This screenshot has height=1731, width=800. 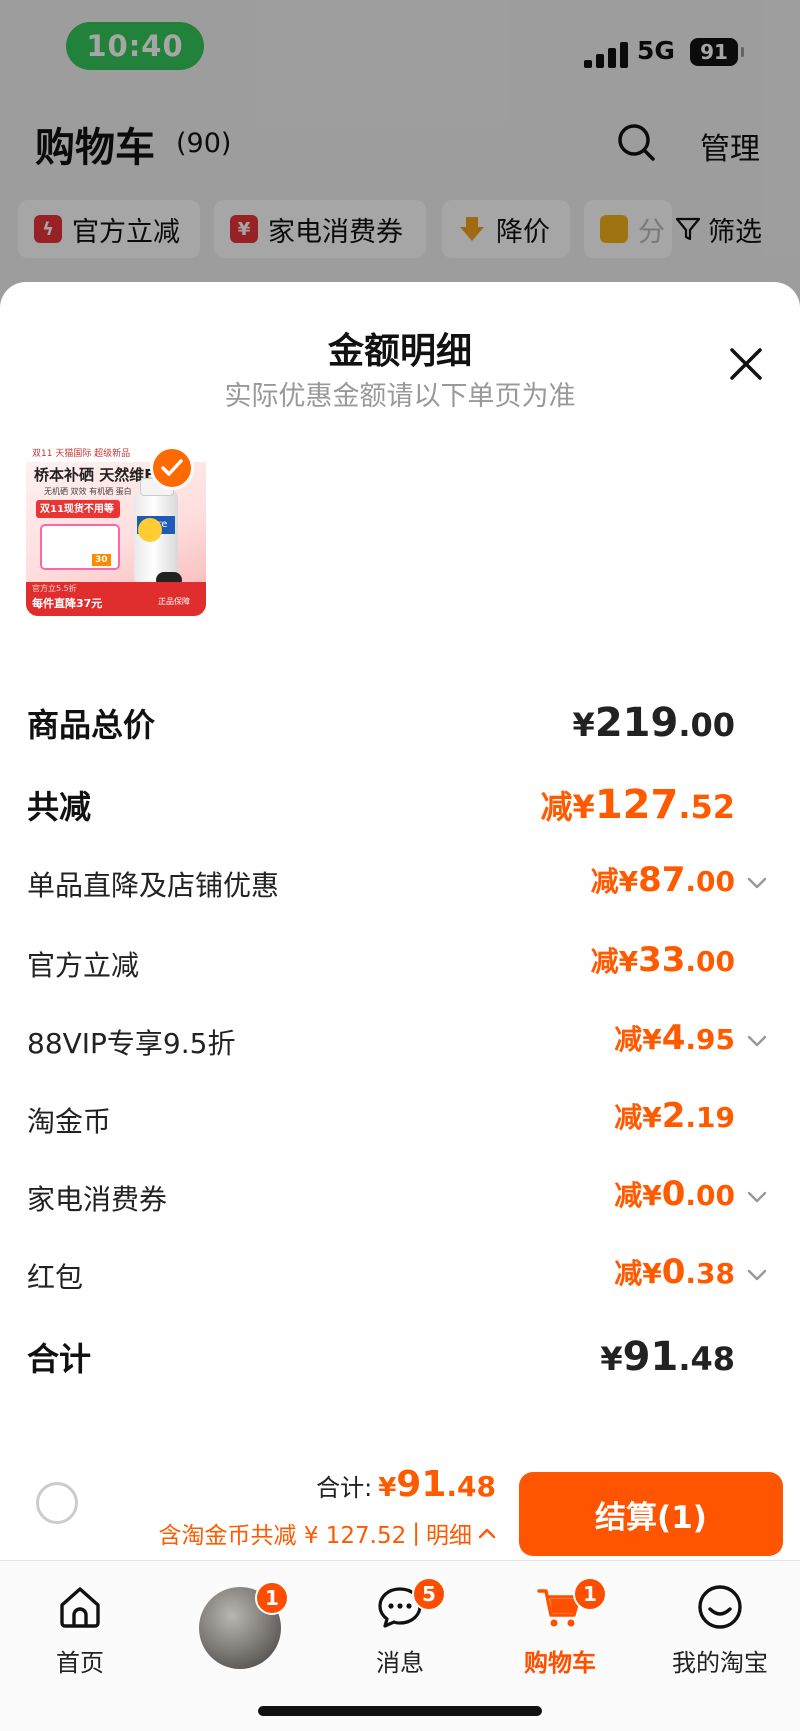 What do you see at coordinates (97, 1199) in the screenshot?
I see `price-row-label: 家电消费券` at bounding box center [97, 1199].